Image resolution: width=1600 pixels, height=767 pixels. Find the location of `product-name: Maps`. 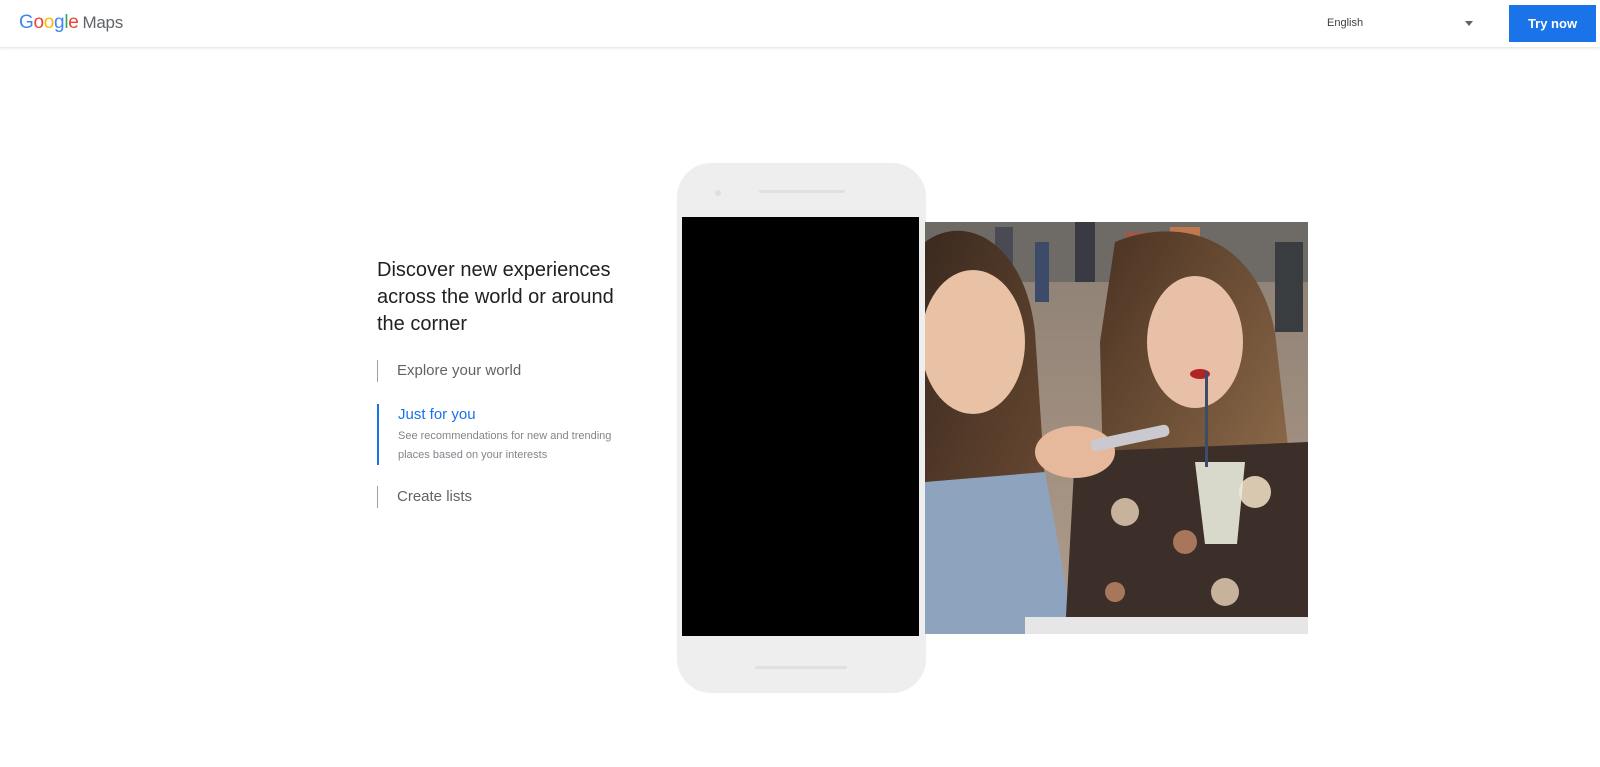

product-name: Maps is located at coordinates (103, 22).